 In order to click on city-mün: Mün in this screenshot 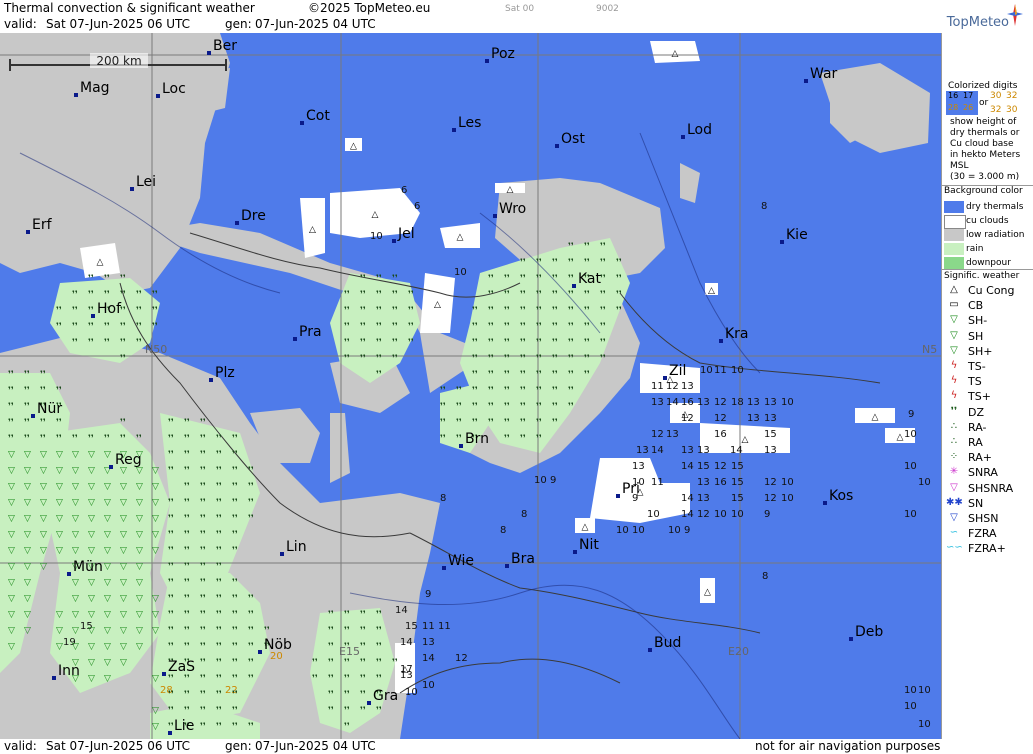, I will do `click(85, 567)`.